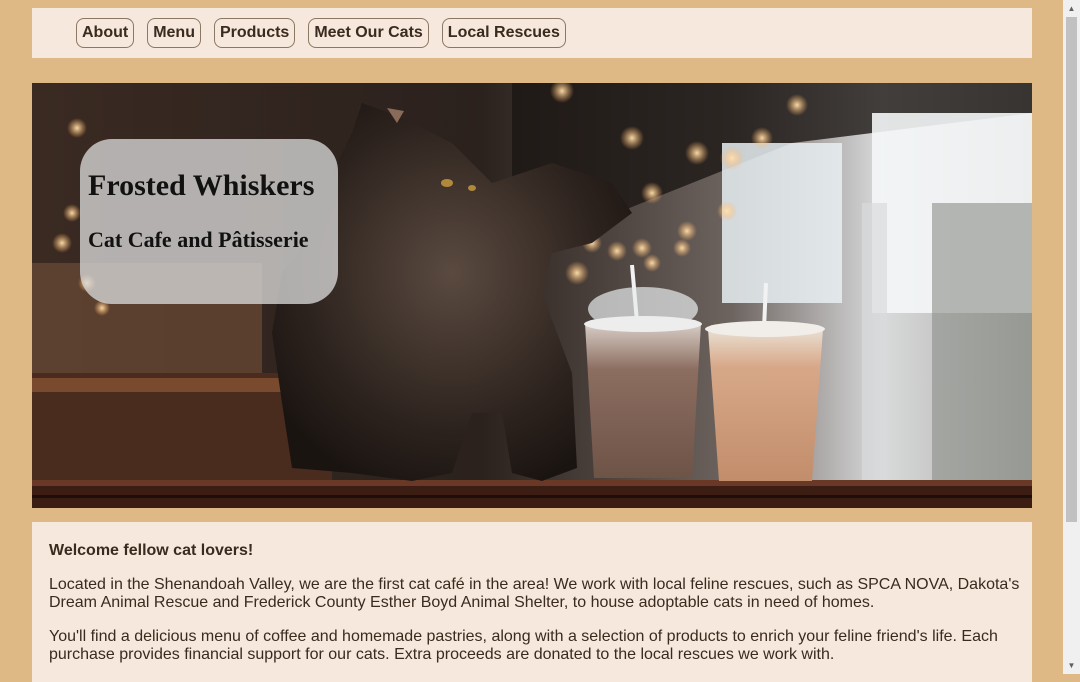 This screenshot has width=1080, height=682. What do you see at coordinates (198, 239) in the screenshot?
I see `site-subtitle: Cat Cafe and Pâtisserie` at bounding box center [198, 239].